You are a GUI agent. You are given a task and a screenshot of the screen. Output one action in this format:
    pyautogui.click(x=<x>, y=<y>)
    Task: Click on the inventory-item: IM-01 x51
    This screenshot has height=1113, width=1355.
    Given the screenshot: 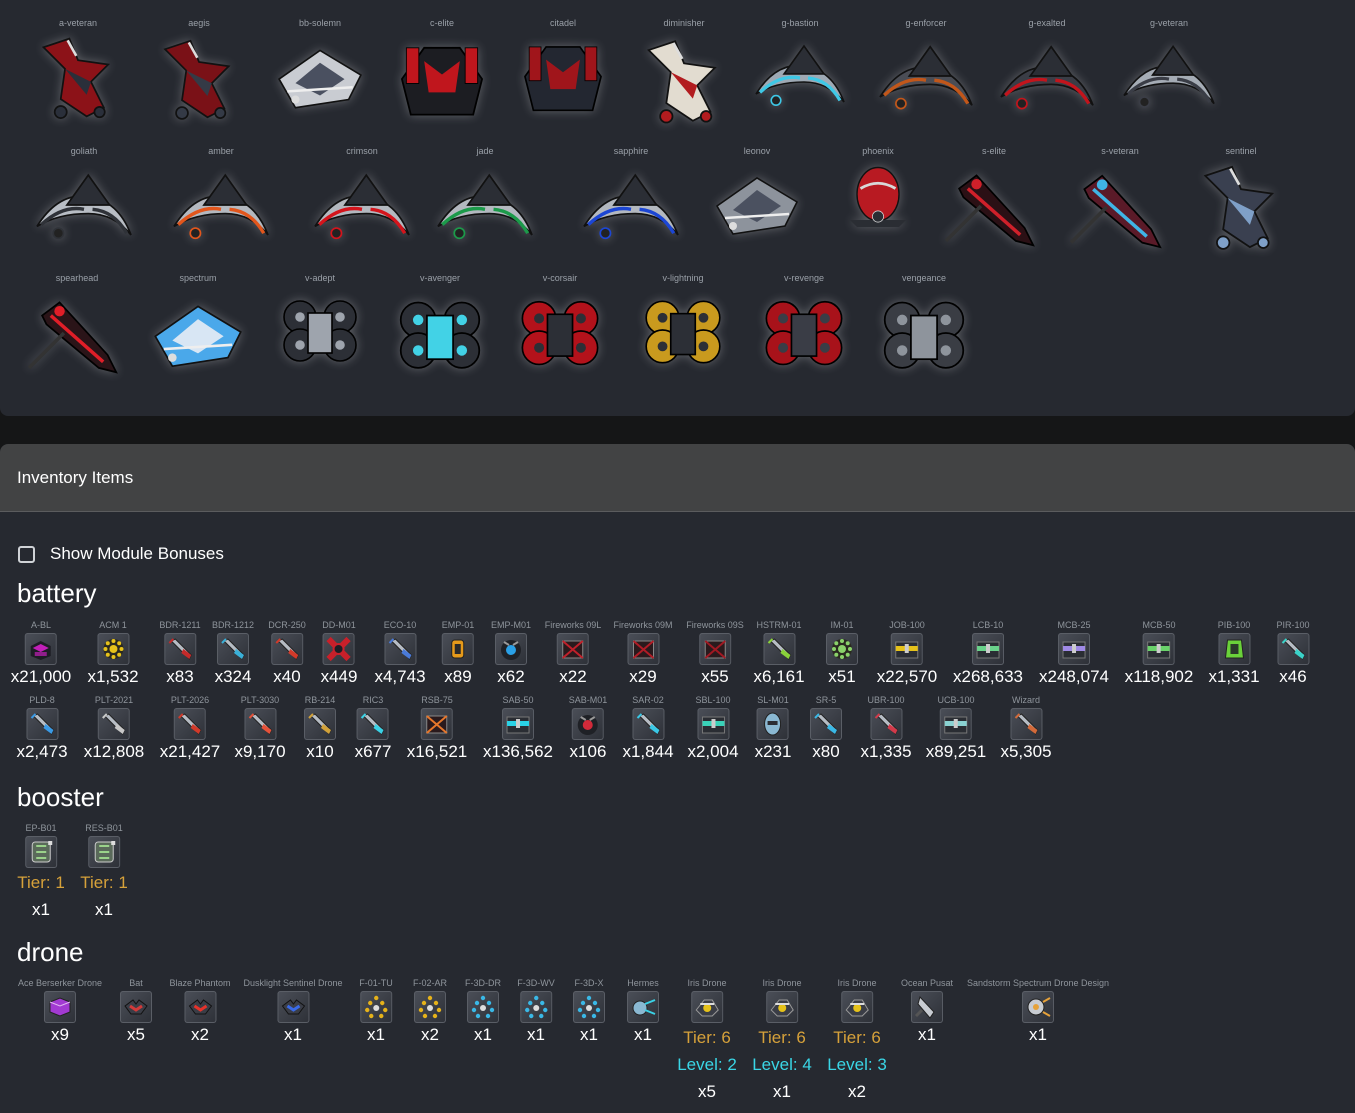 What is the action you would take?
    pyautogui.click(x=842, y=653)
    